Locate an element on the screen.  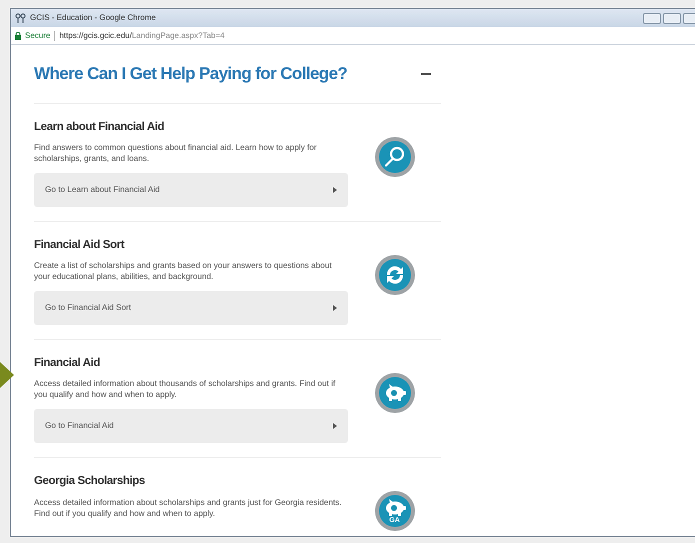
address-bar: Secure https://gcis.gcic.edu/LandingPage.aspx?Tab=4 is located at coordinates (353, 36).